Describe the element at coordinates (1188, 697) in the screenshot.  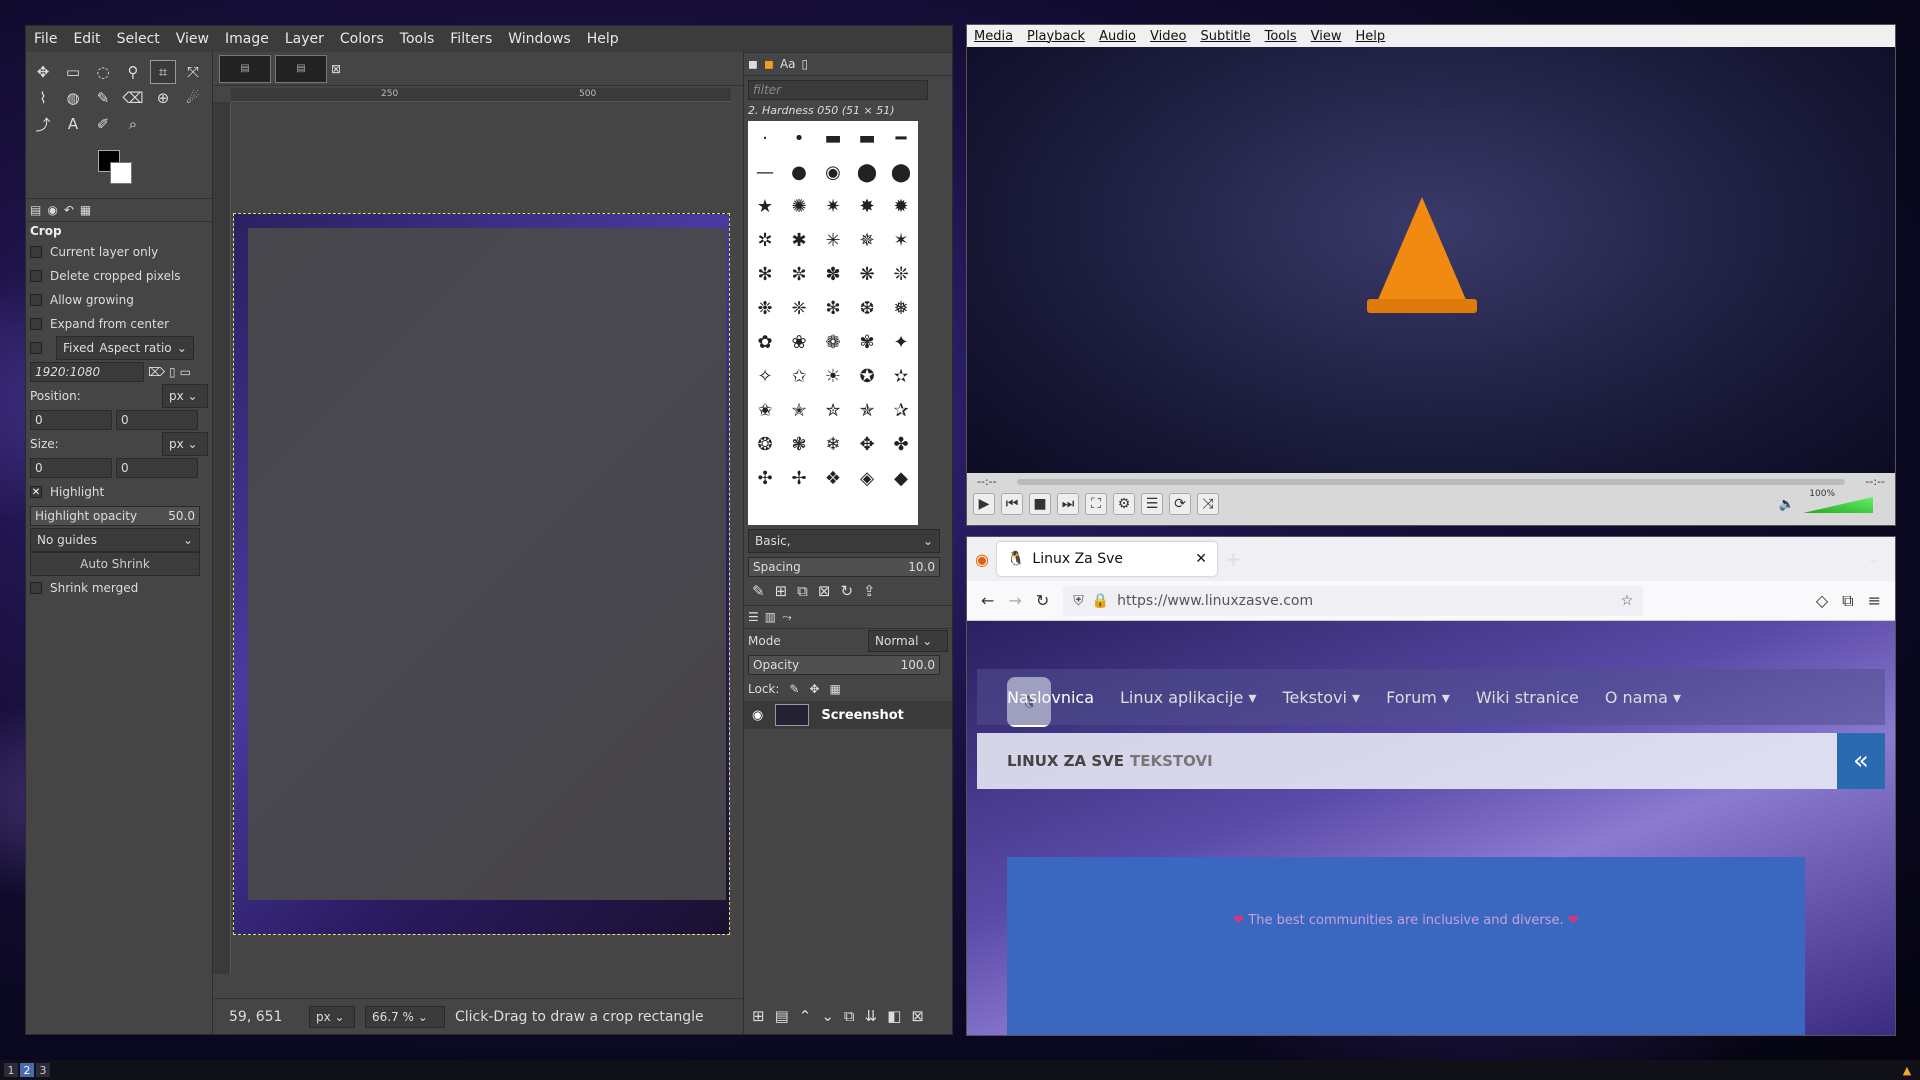
I see `site-nav-apps: Linux aplikacije ▾` at that location.